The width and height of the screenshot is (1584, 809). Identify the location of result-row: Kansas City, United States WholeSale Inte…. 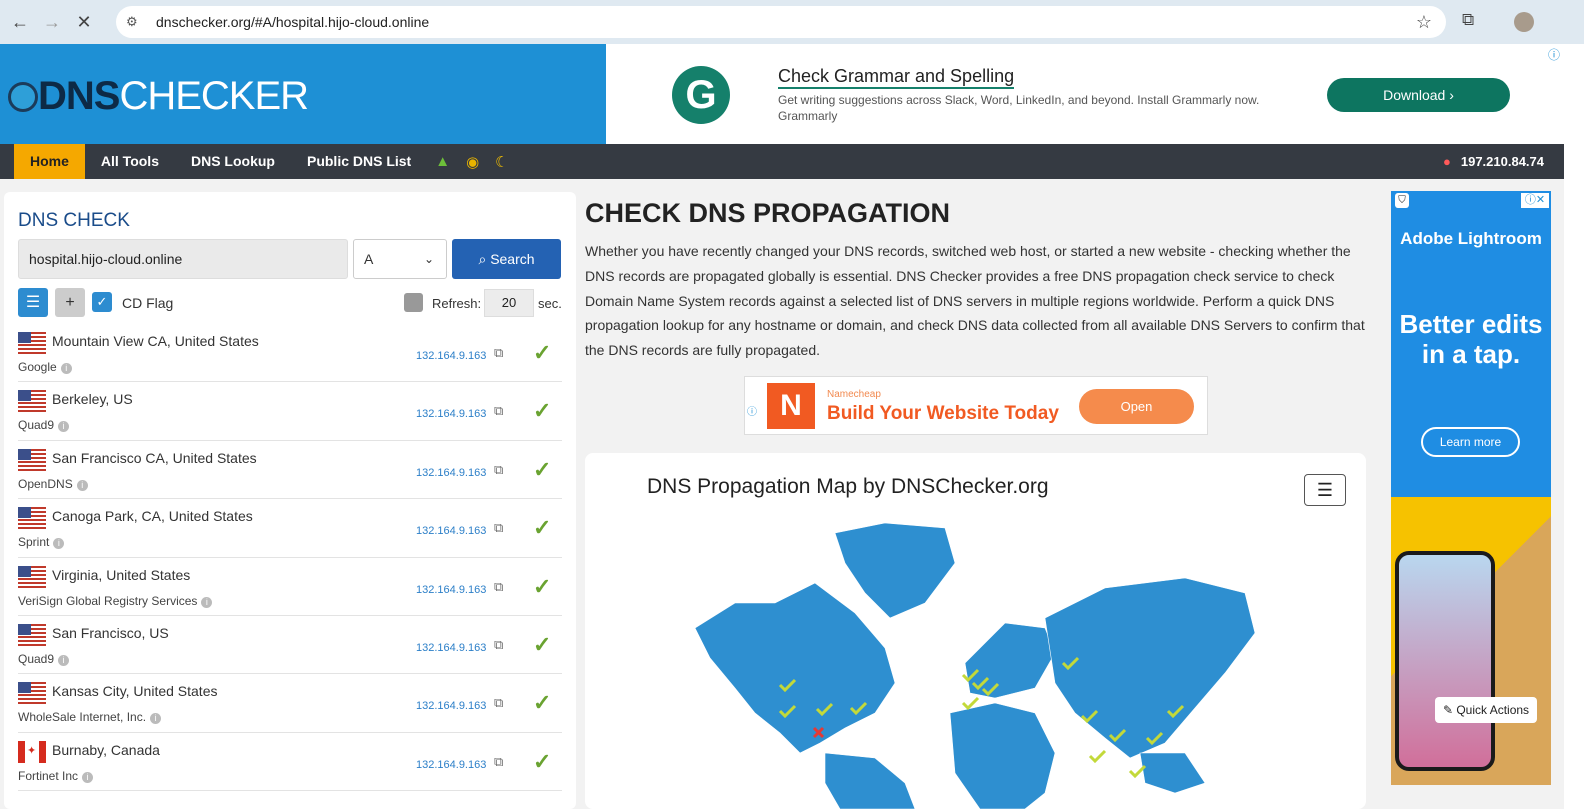
(290, 703).